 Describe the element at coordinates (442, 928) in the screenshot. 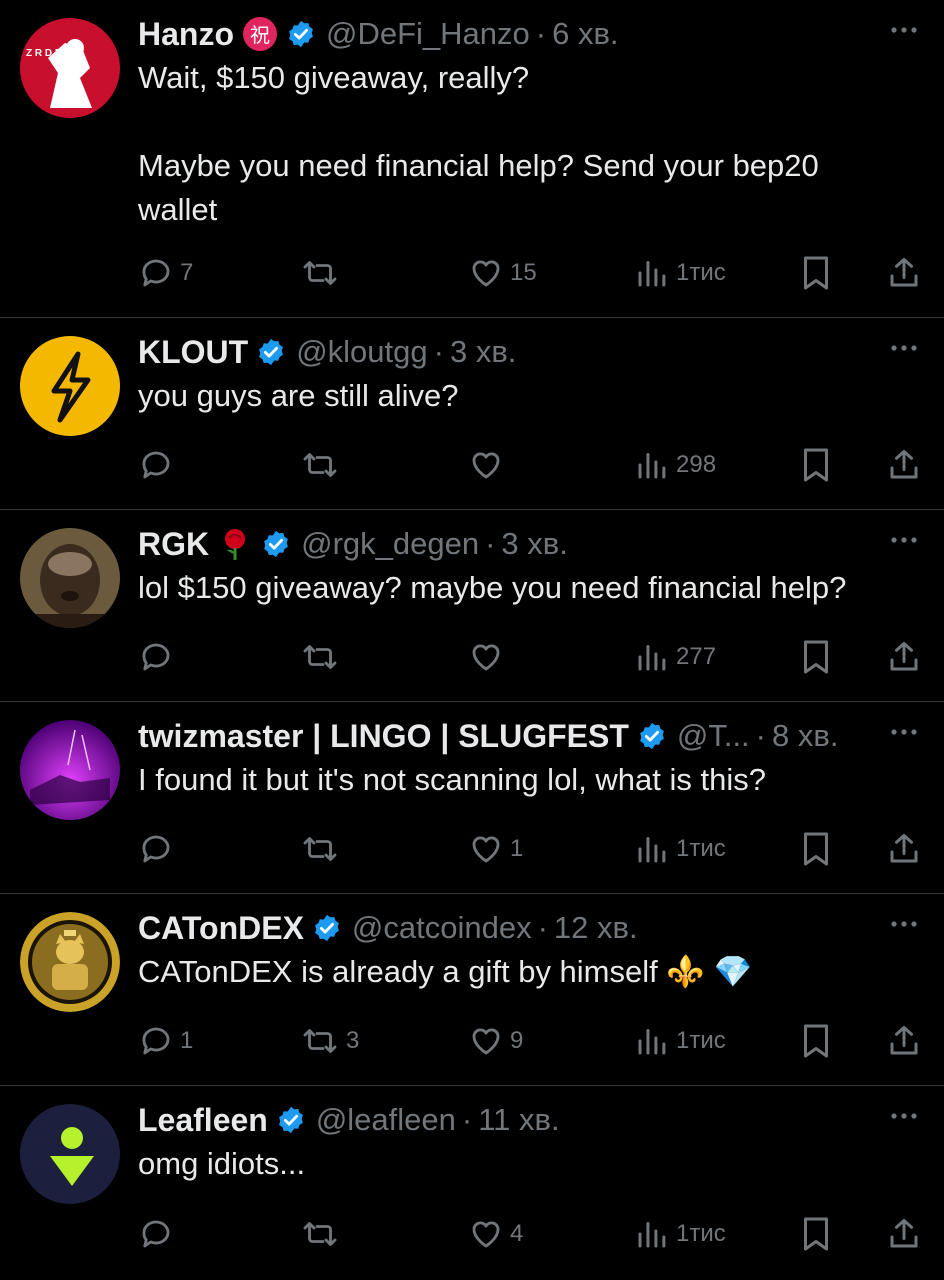

I see `handle: @catcoindex` at that location.